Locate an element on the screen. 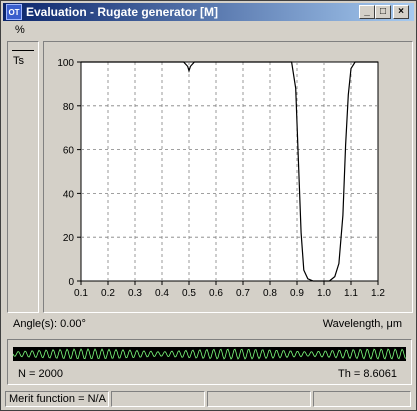 The image size is (417, 411). wavelength-axis-label: Wavelength, μm is located at coordinates (362, 324).